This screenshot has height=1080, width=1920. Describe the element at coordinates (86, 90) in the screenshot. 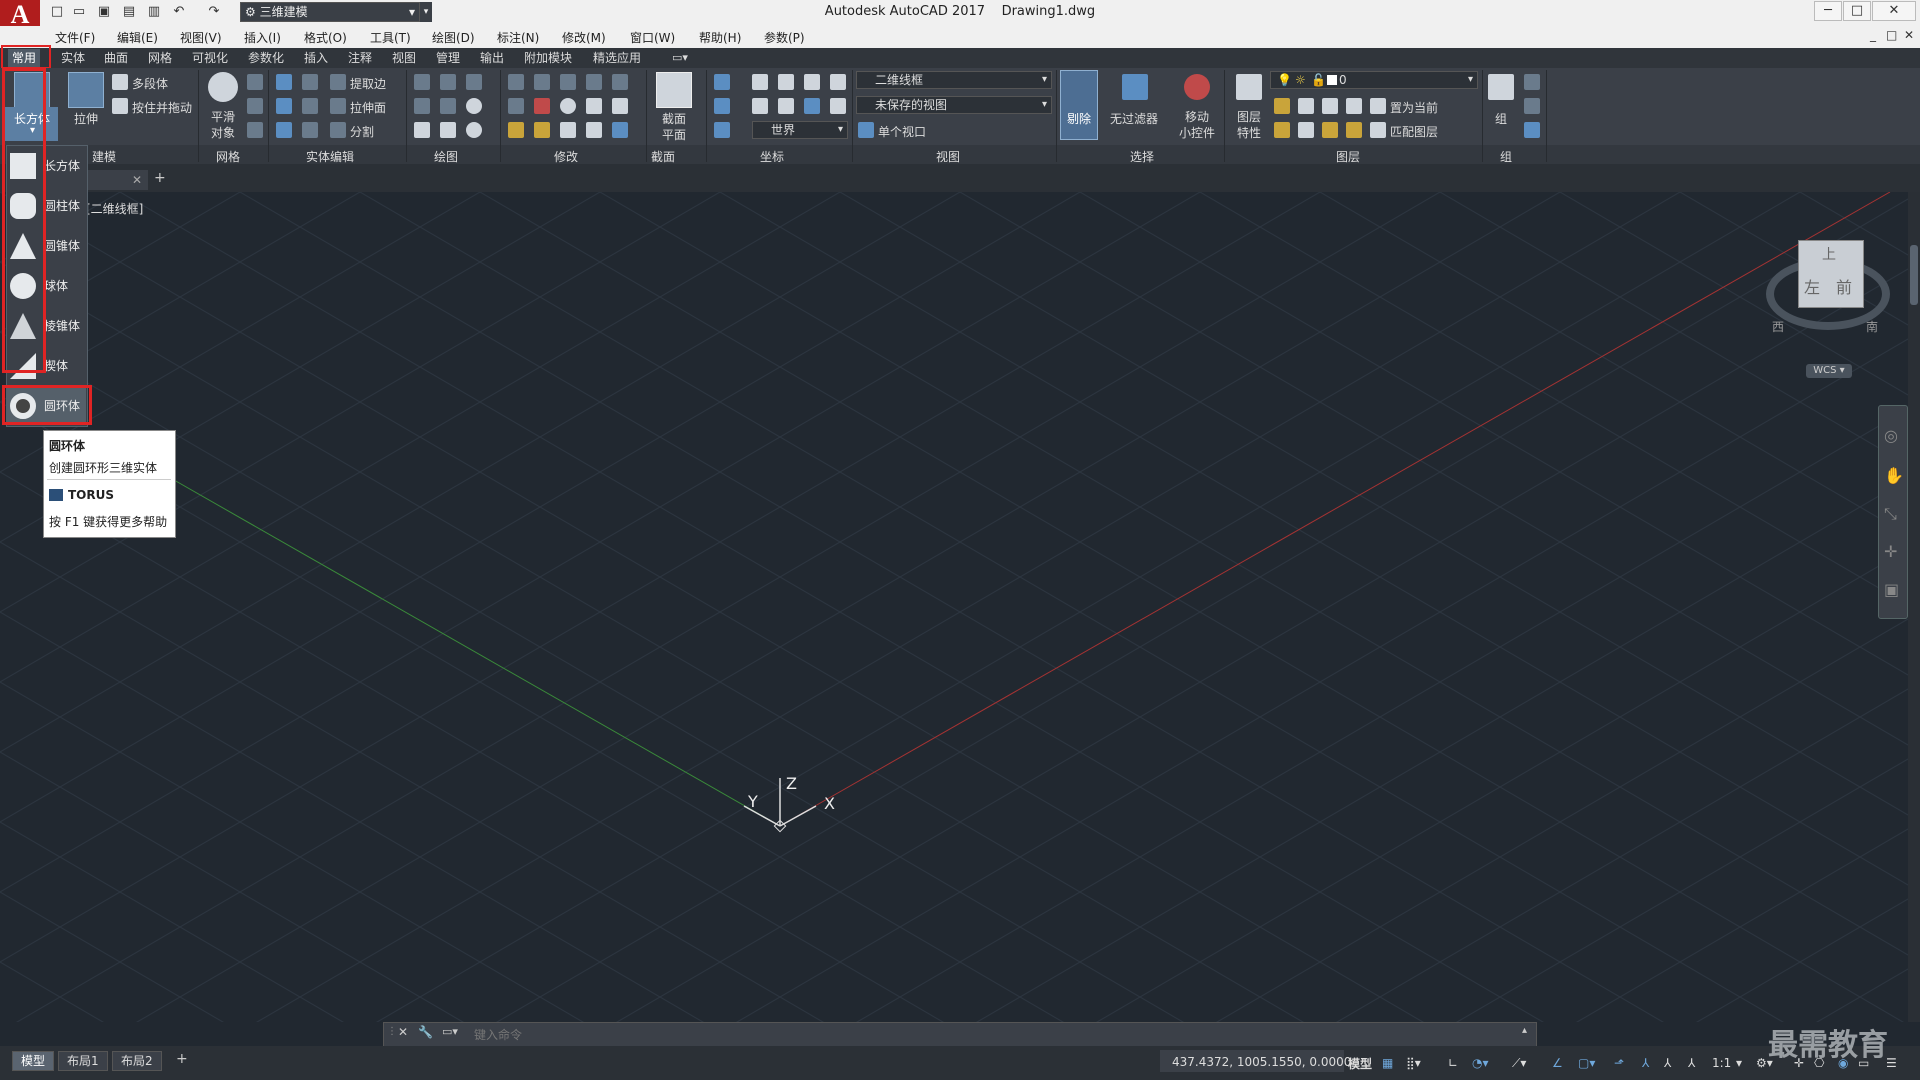

I see `extrude-icon` at that location.